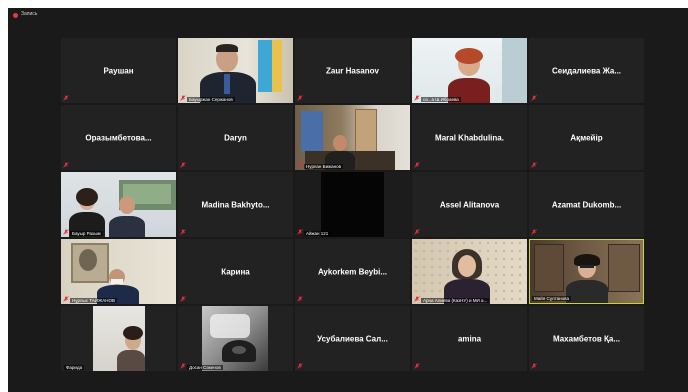 The image size is (688, 392). I want to click on participant-tile: Ақмейір, so click(586, 137).